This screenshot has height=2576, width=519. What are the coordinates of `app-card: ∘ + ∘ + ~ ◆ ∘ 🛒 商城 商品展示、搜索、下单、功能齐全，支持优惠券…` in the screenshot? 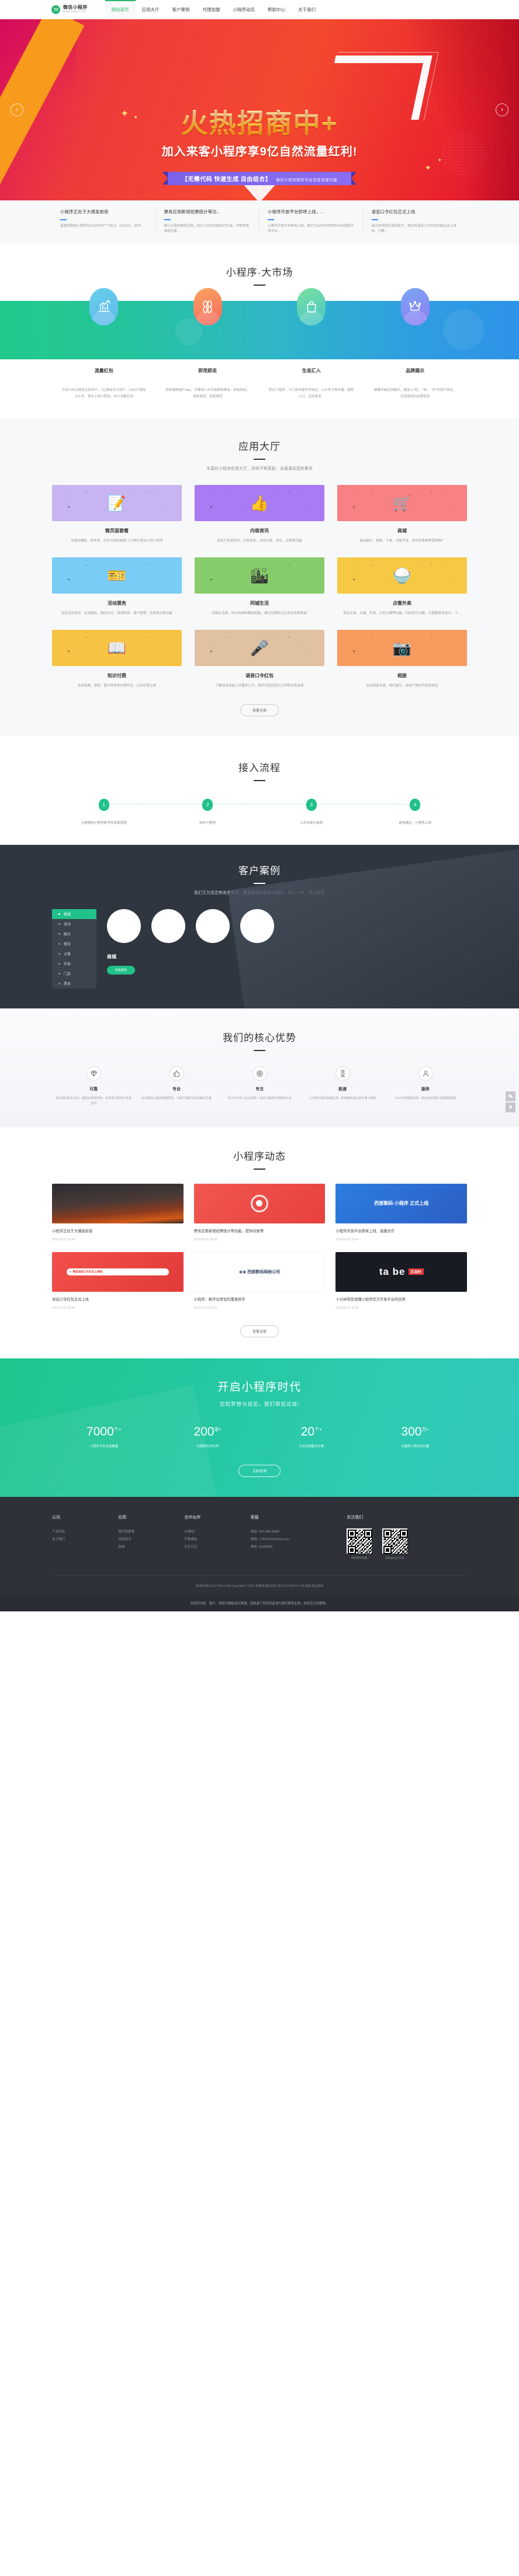 It's located at (402, 515).